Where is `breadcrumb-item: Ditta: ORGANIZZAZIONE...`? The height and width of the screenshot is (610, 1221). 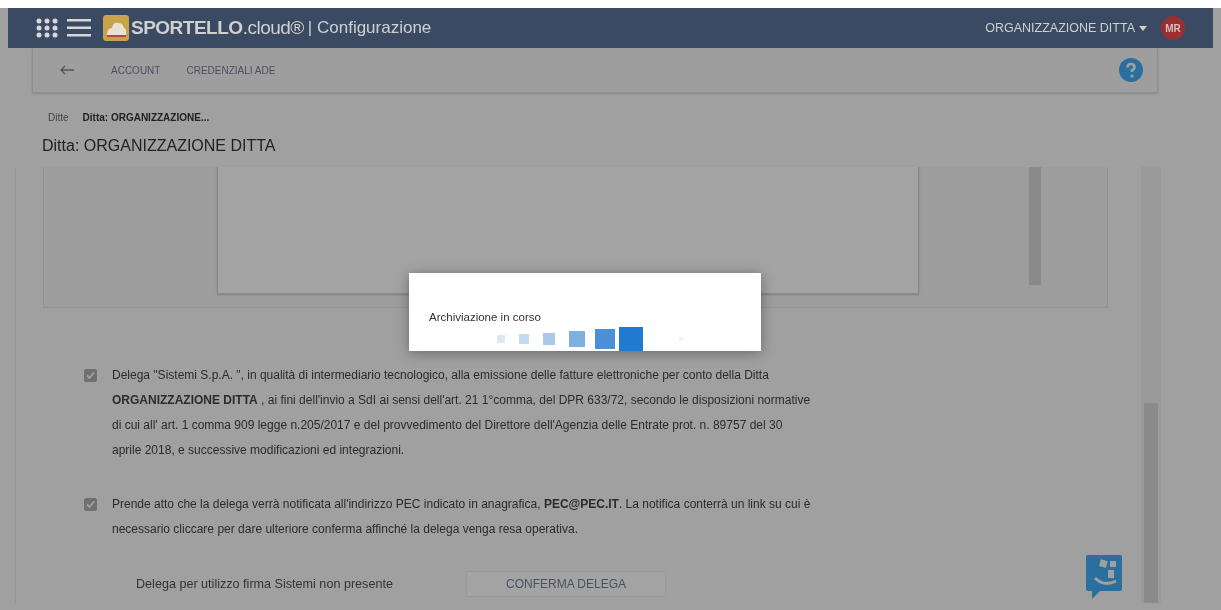
breadcrumb-item: Ditta: ORGANIZZAZIONE... is located at coordinates (146, 117).